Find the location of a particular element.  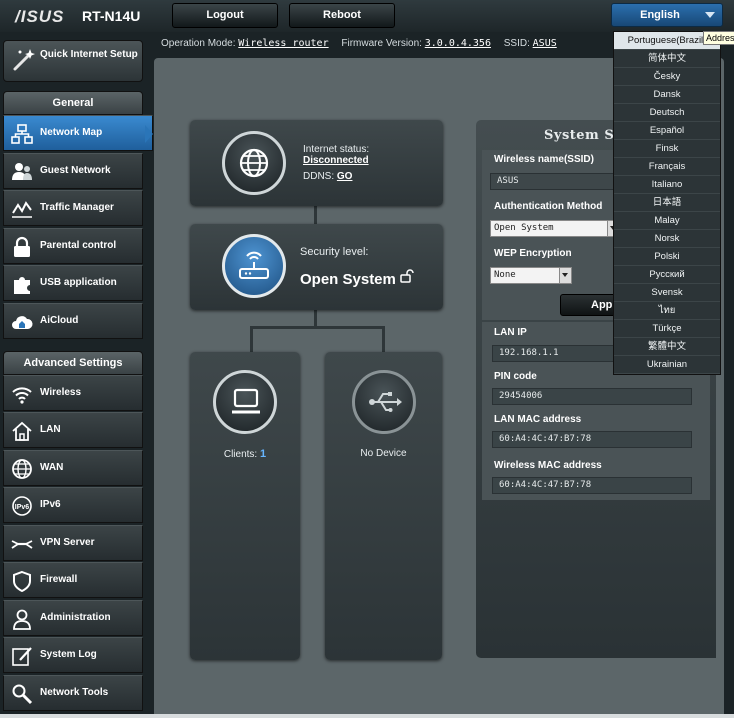

network-map-icon is located at coordinates (22, 134).